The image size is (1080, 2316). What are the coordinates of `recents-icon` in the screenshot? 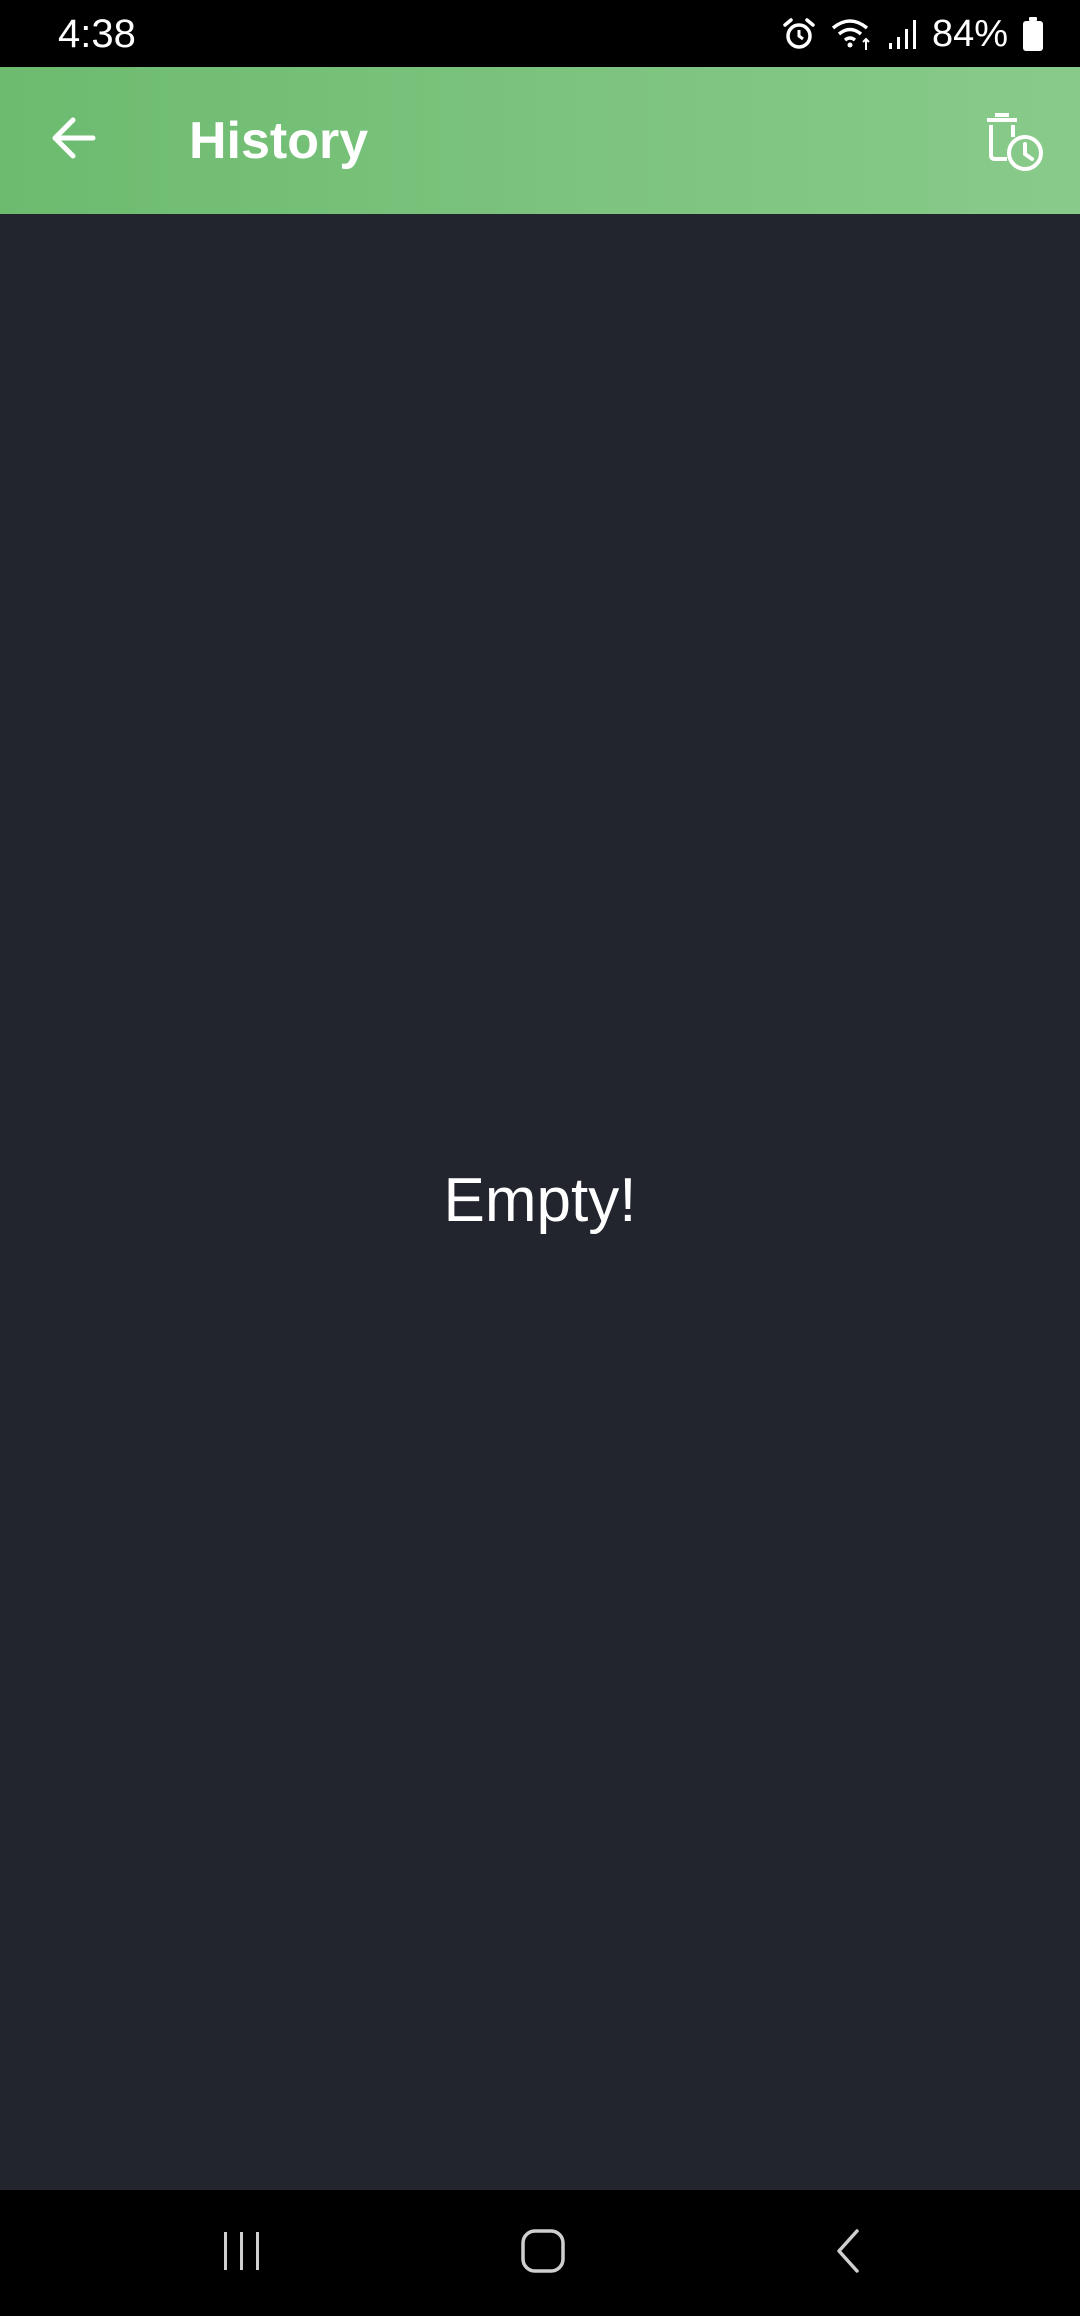 It's located at (242, 2253).